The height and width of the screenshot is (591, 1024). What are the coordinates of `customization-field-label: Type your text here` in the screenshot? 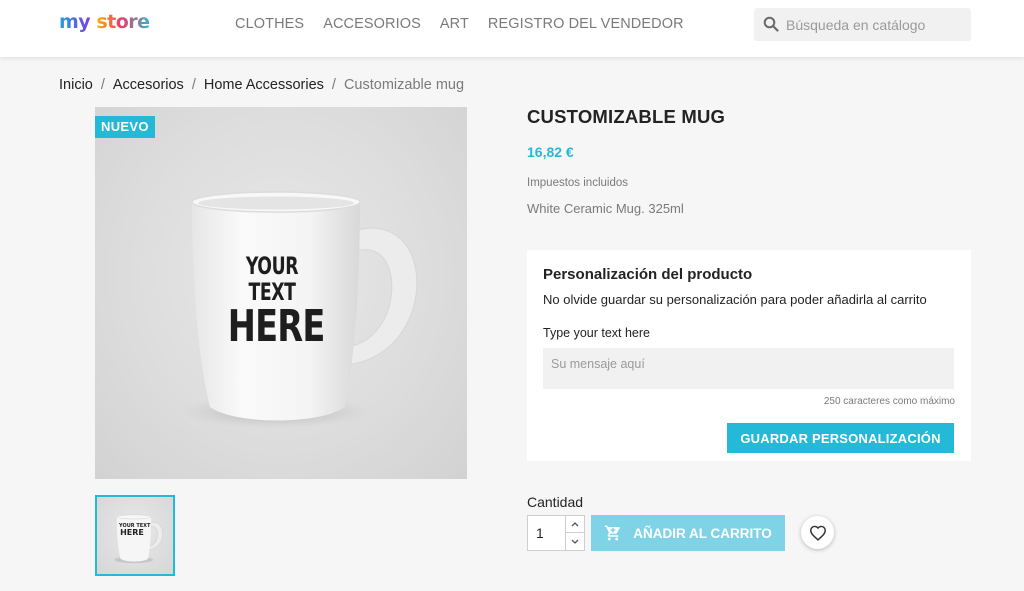 It's located at (597, 333).